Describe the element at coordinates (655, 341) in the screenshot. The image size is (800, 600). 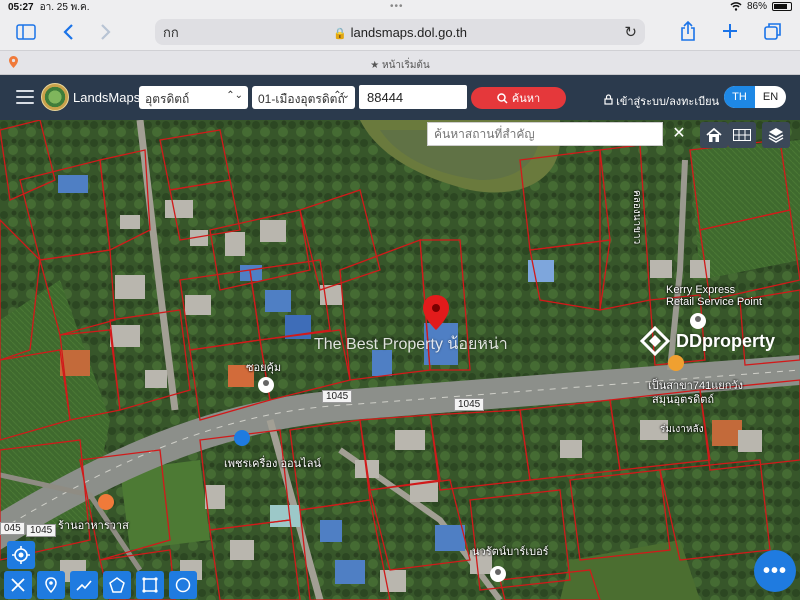
I see `ddproperty-logo-icon` at that location.